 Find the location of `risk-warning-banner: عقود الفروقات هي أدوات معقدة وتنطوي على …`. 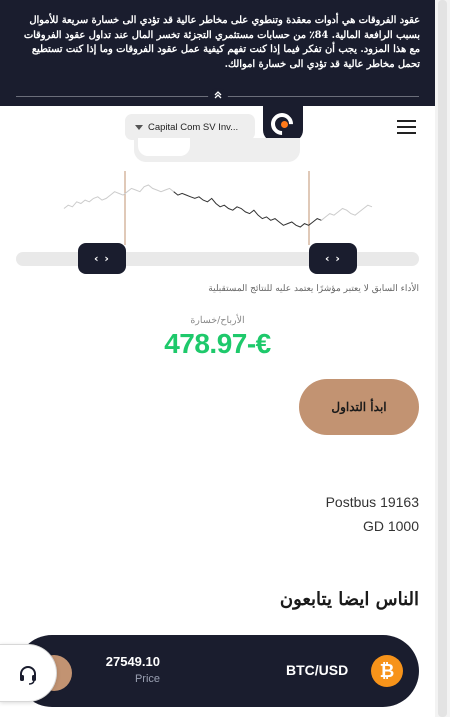

risk-warning-banner: عقود الفروقات هي أدوات معقدة وتنطوي على … is located at coordinates (217, 53).